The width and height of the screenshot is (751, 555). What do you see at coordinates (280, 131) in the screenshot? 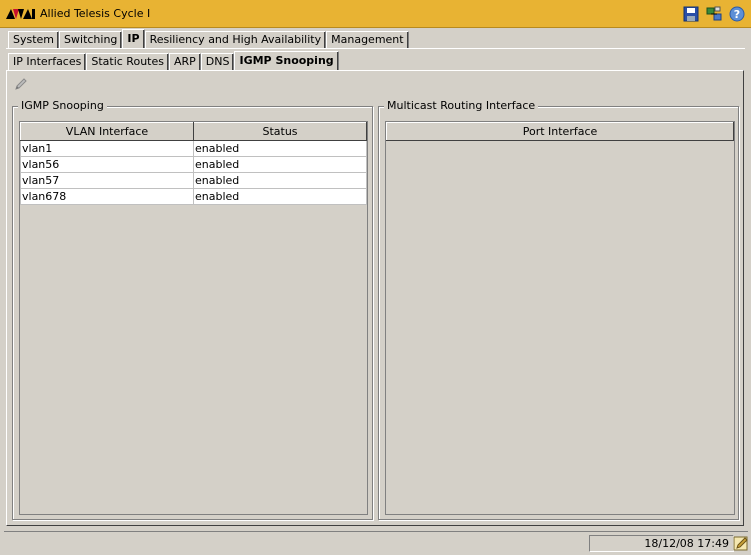
I see `column-header-status: Status` at bounding box center [280, 131].